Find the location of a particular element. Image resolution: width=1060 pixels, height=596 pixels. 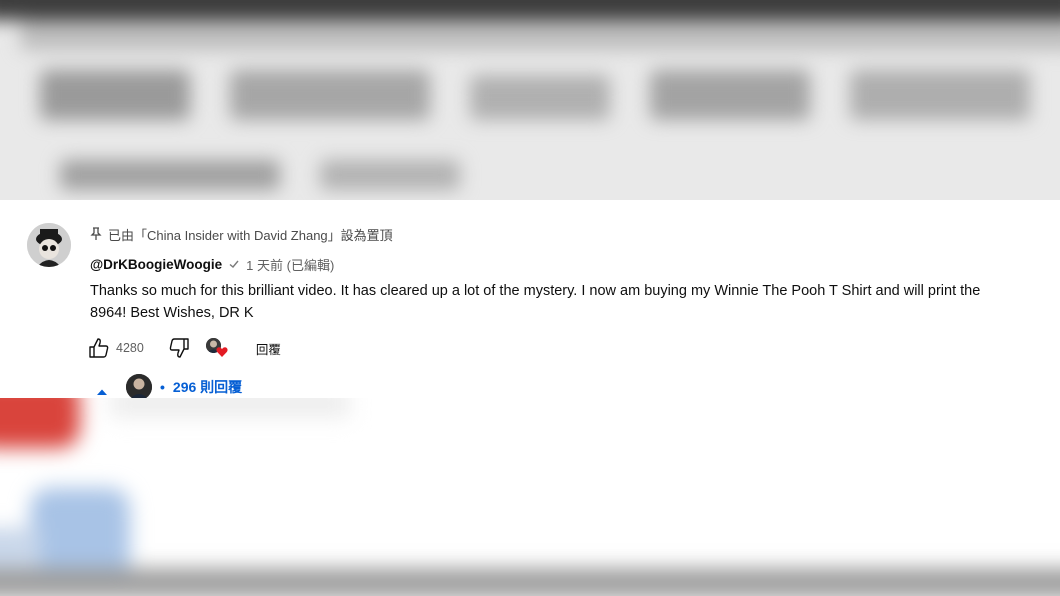

comment-actions: 4280 回覆 is located at coordinates (184, 348).